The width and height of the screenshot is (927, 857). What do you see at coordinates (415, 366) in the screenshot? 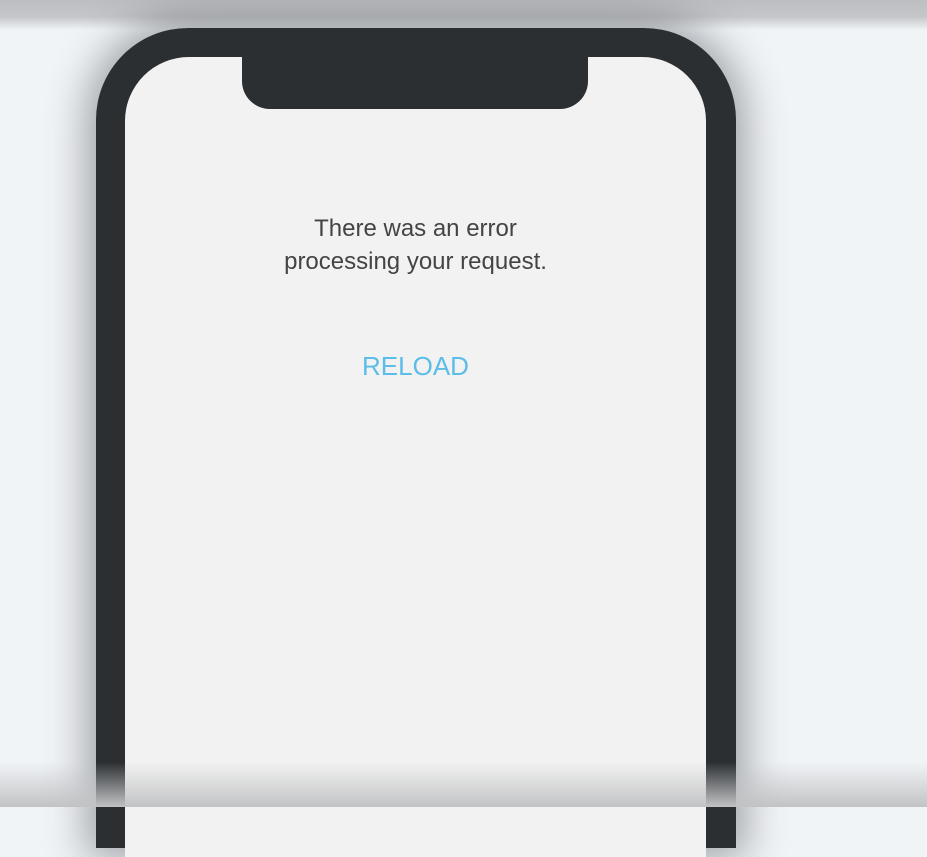
I see `reload-button: RELOAD` at bounding box center [415, 366].